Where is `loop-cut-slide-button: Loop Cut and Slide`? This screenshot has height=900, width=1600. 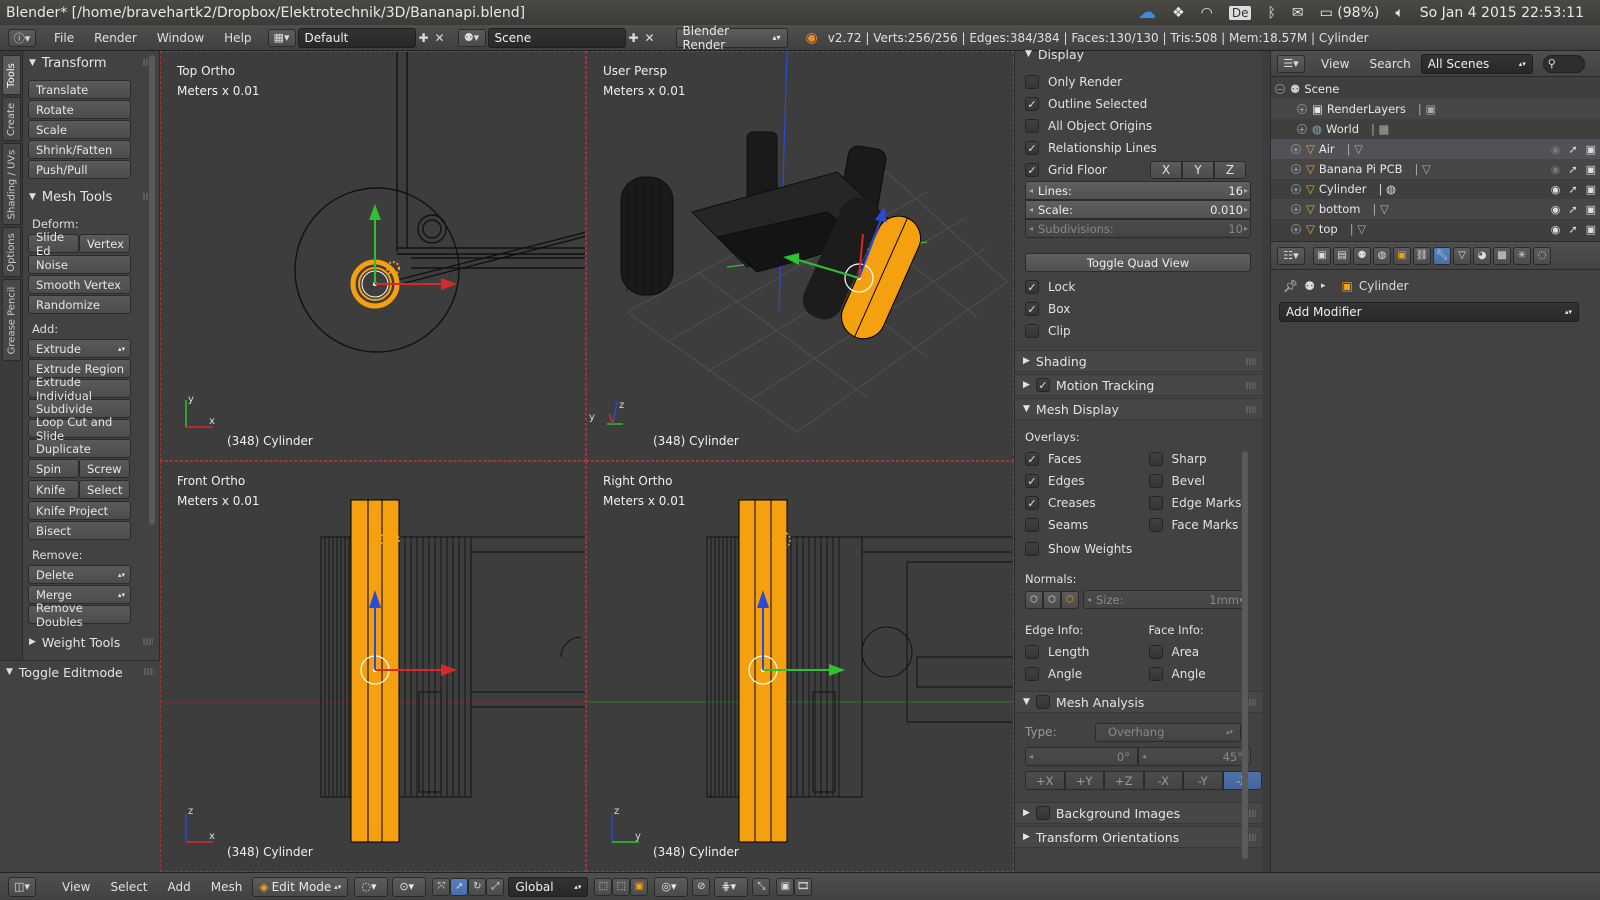 loop-cut-slide-button: Loop Cut and Slide is located at coordinates (79, 429).